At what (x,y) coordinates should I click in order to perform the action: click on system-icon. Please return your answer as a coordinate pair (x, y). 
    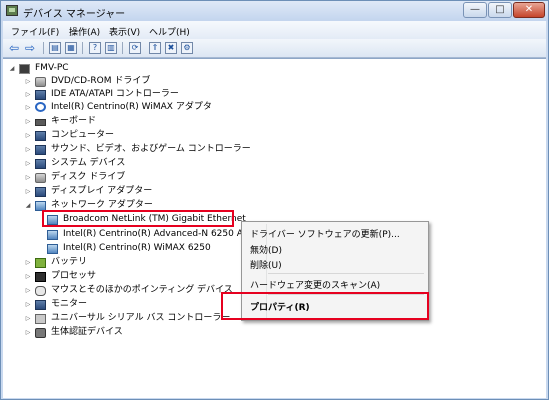
    Looking at the image, I should click on (40, 164).